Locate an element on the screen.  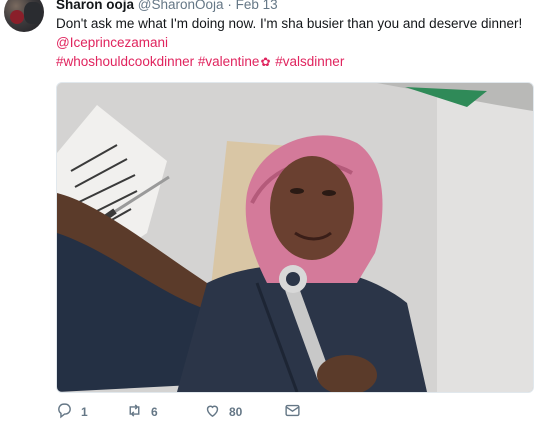
timestamp: Feb 13 is located at coordinates (257, 6).